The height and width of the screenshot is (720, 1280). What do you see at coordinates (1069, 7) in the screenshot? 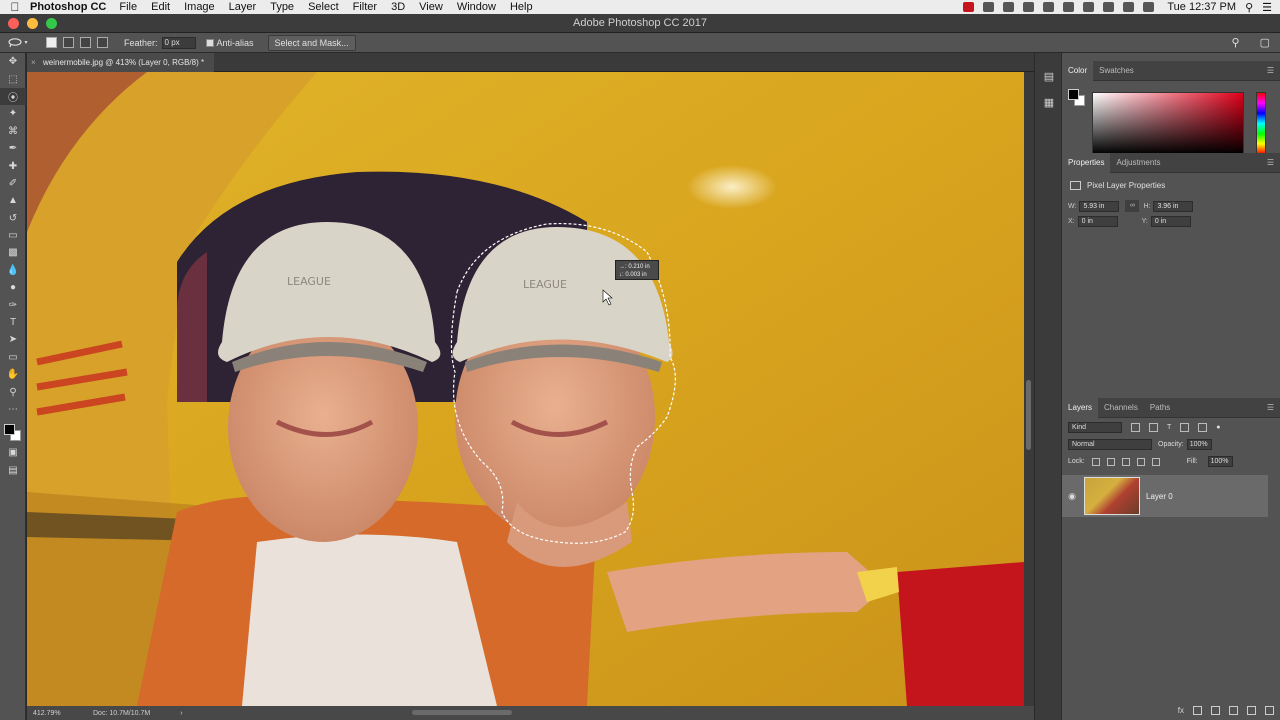
I see `bluetooth-icon` at bounding box center [1069, 7].